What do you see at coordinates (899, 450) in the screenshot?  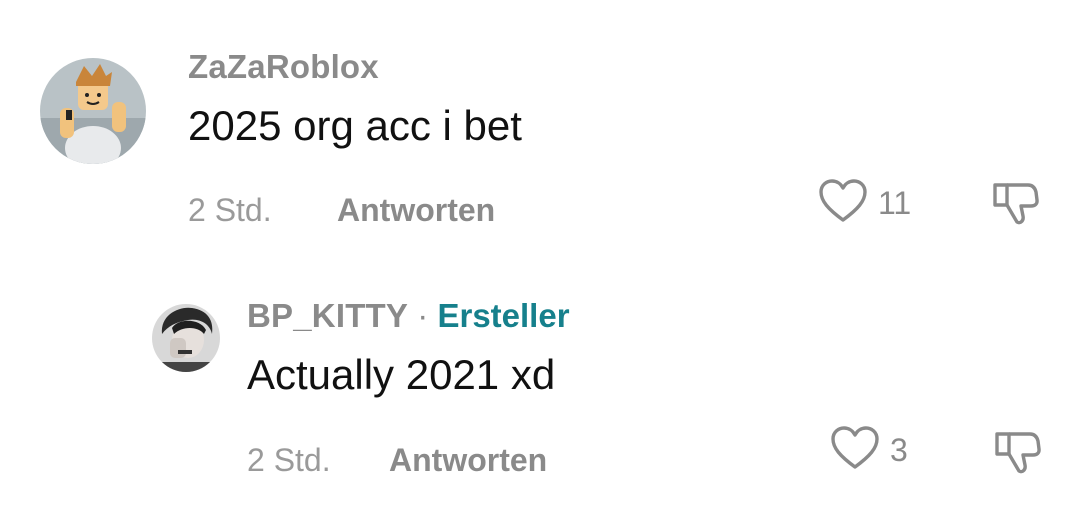 I see `like-count: 3` at bounding box center [899, 450].